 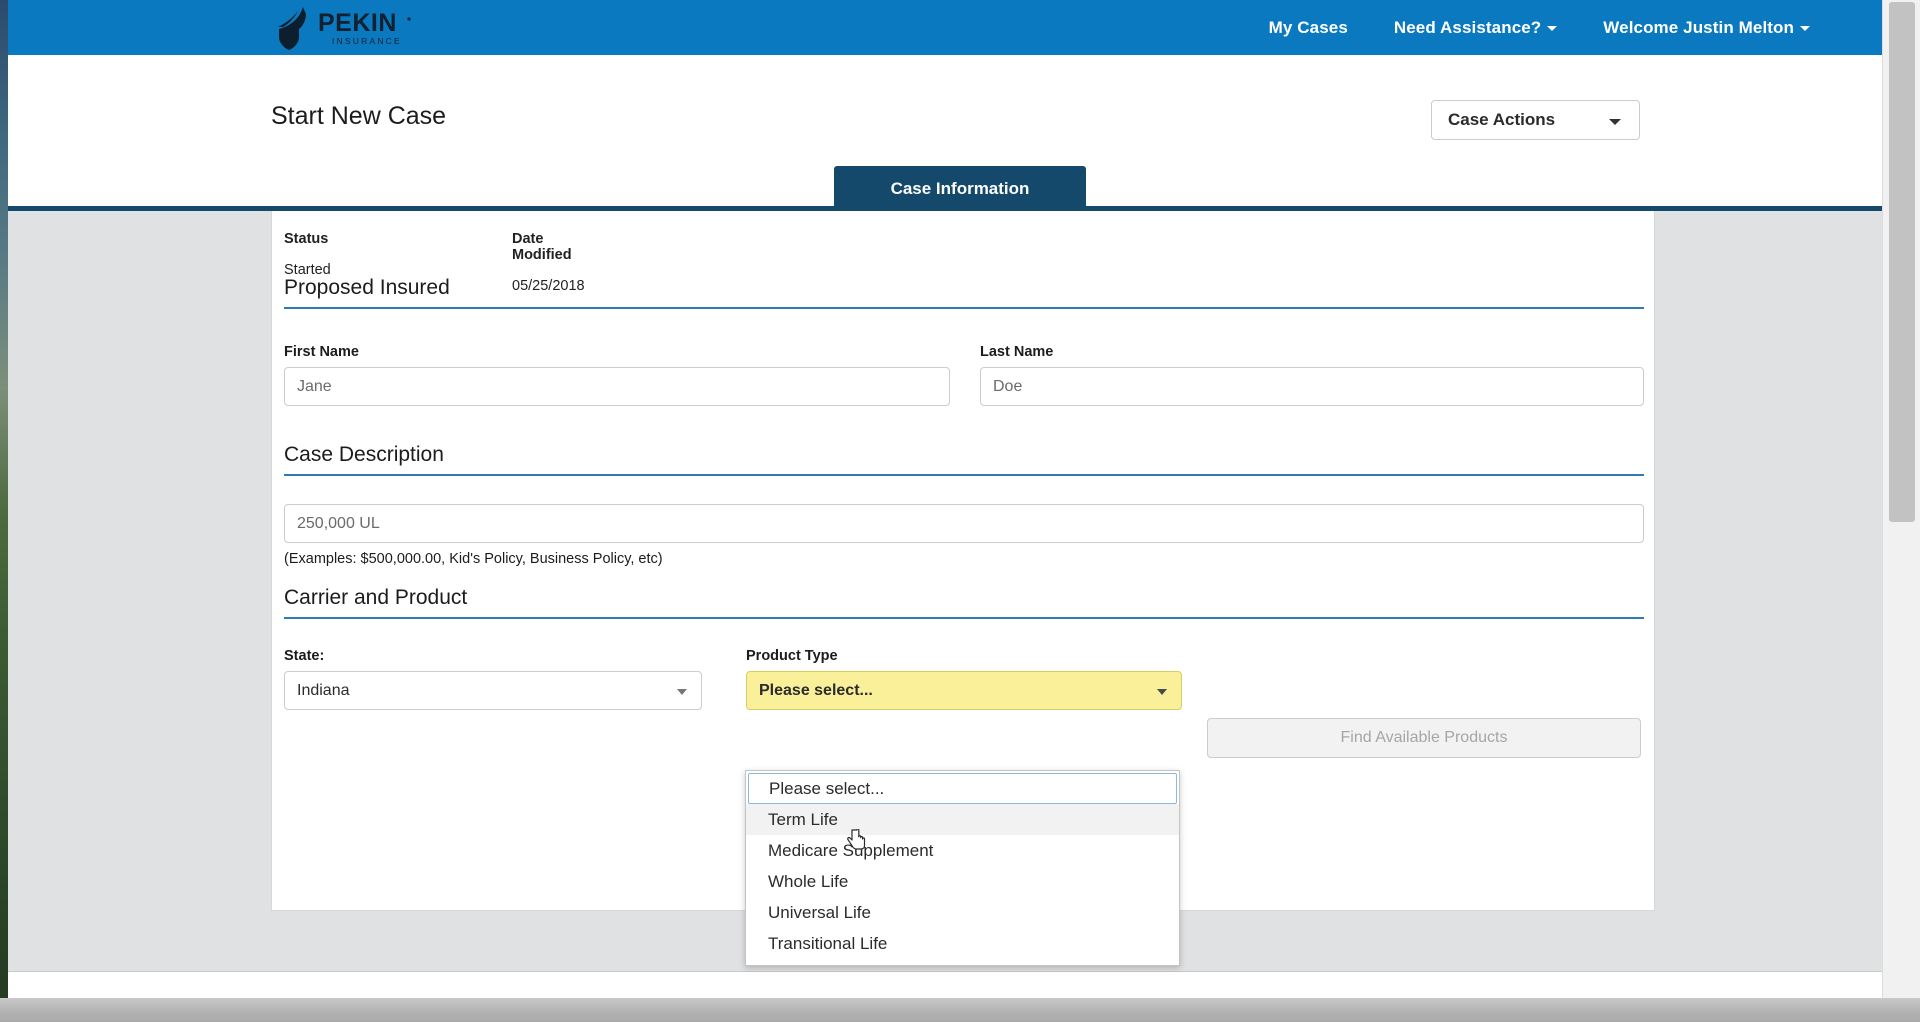 I want to click on case-actions-button: Case Actions, so click(x=1535, y=120).